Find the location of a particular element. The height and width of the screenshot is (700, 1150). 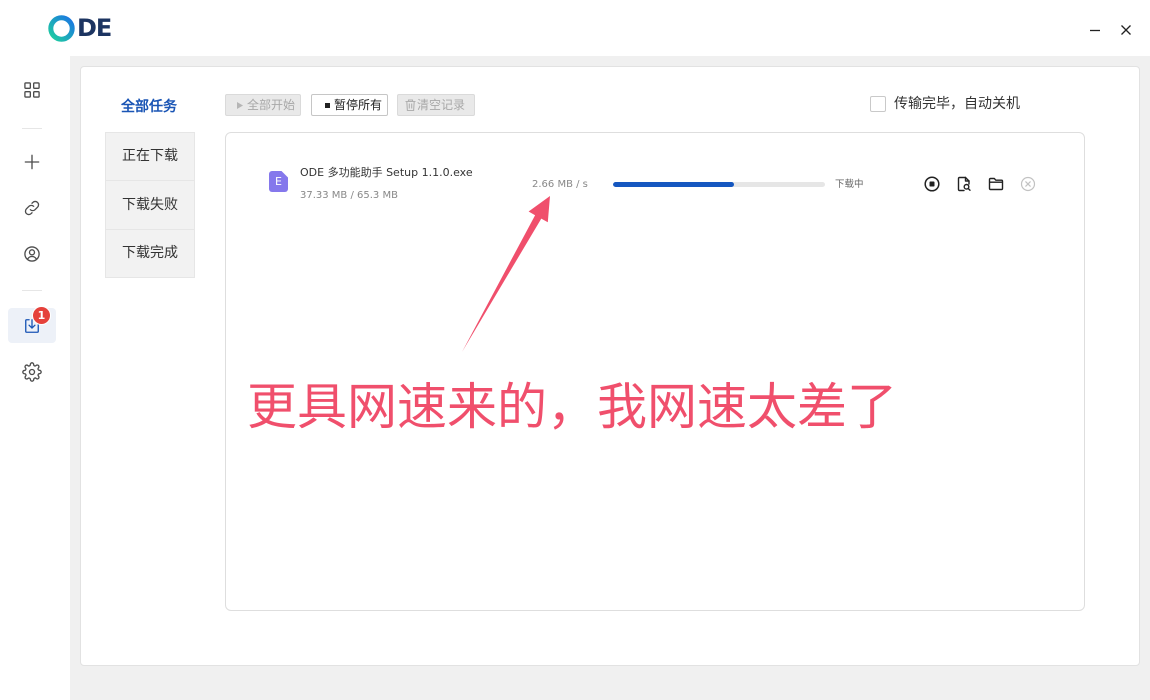

clear-records-button: 清空记录 is located at coordinates (436, 105).